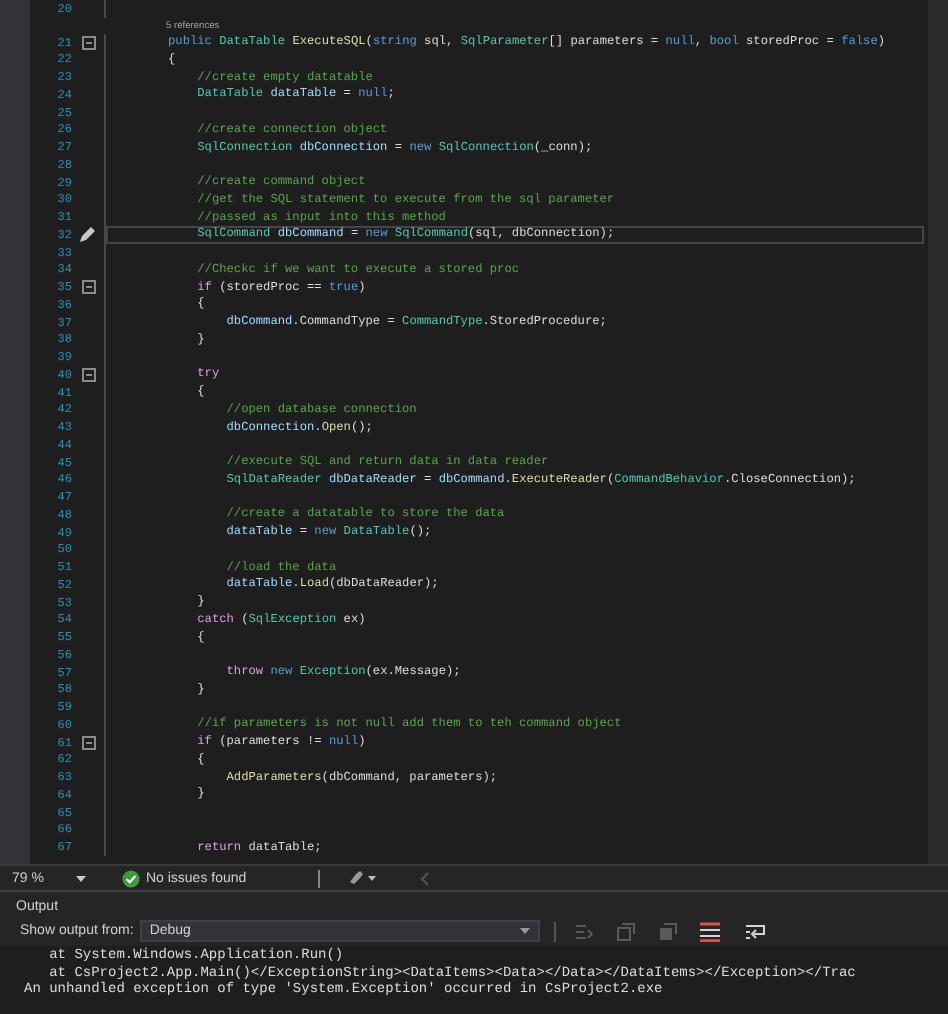 The width and height of the screenshot is (948, 1014). I want to click on clear-all-icon, so click(710, 931).